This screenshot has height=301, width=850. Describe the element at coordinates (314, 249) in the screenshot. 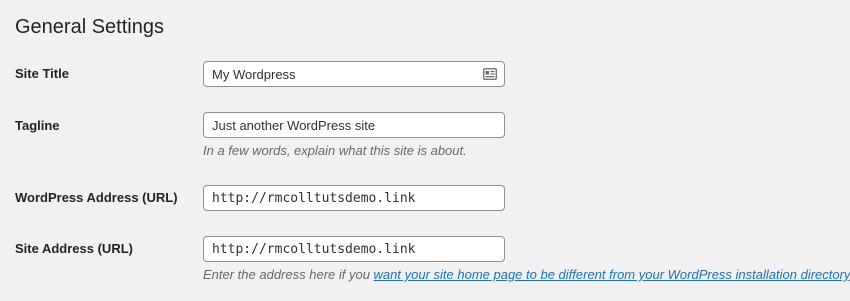

I see `site-address-value: http://rmcolltutsdemo.link` at that location.